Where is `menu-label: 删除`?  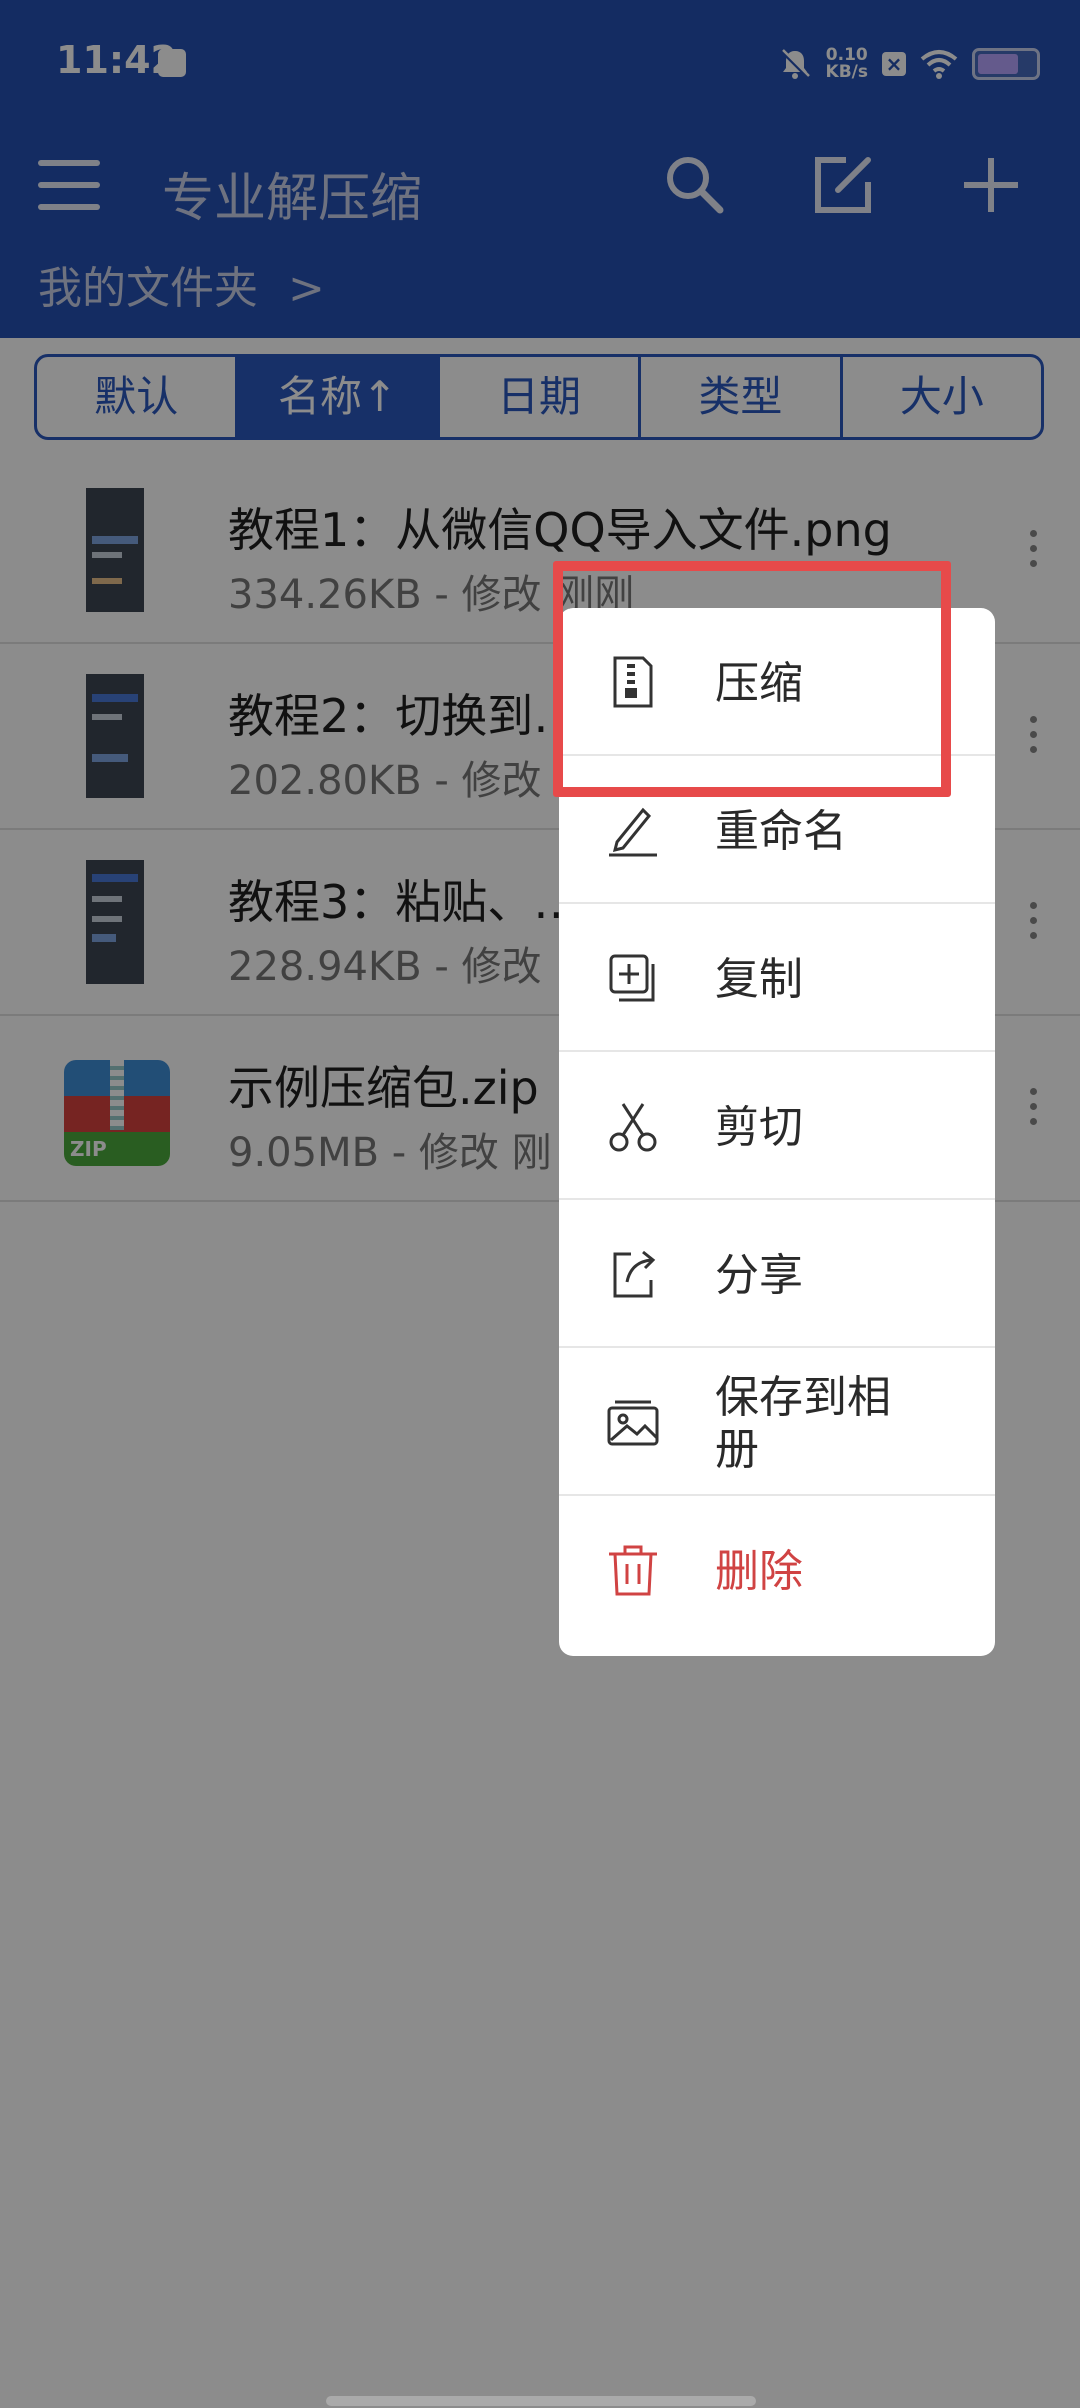 menu-label: 删除 is located at coordinates (759, 1571).